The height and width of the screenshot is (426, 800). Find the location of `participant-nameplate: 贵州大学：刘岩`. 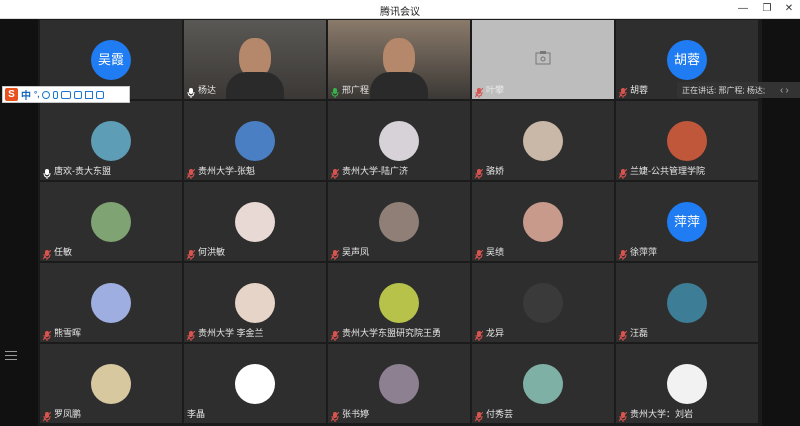

participant-nameplate: 贵州大学：刘岩 is located at coordinates (656, 415).